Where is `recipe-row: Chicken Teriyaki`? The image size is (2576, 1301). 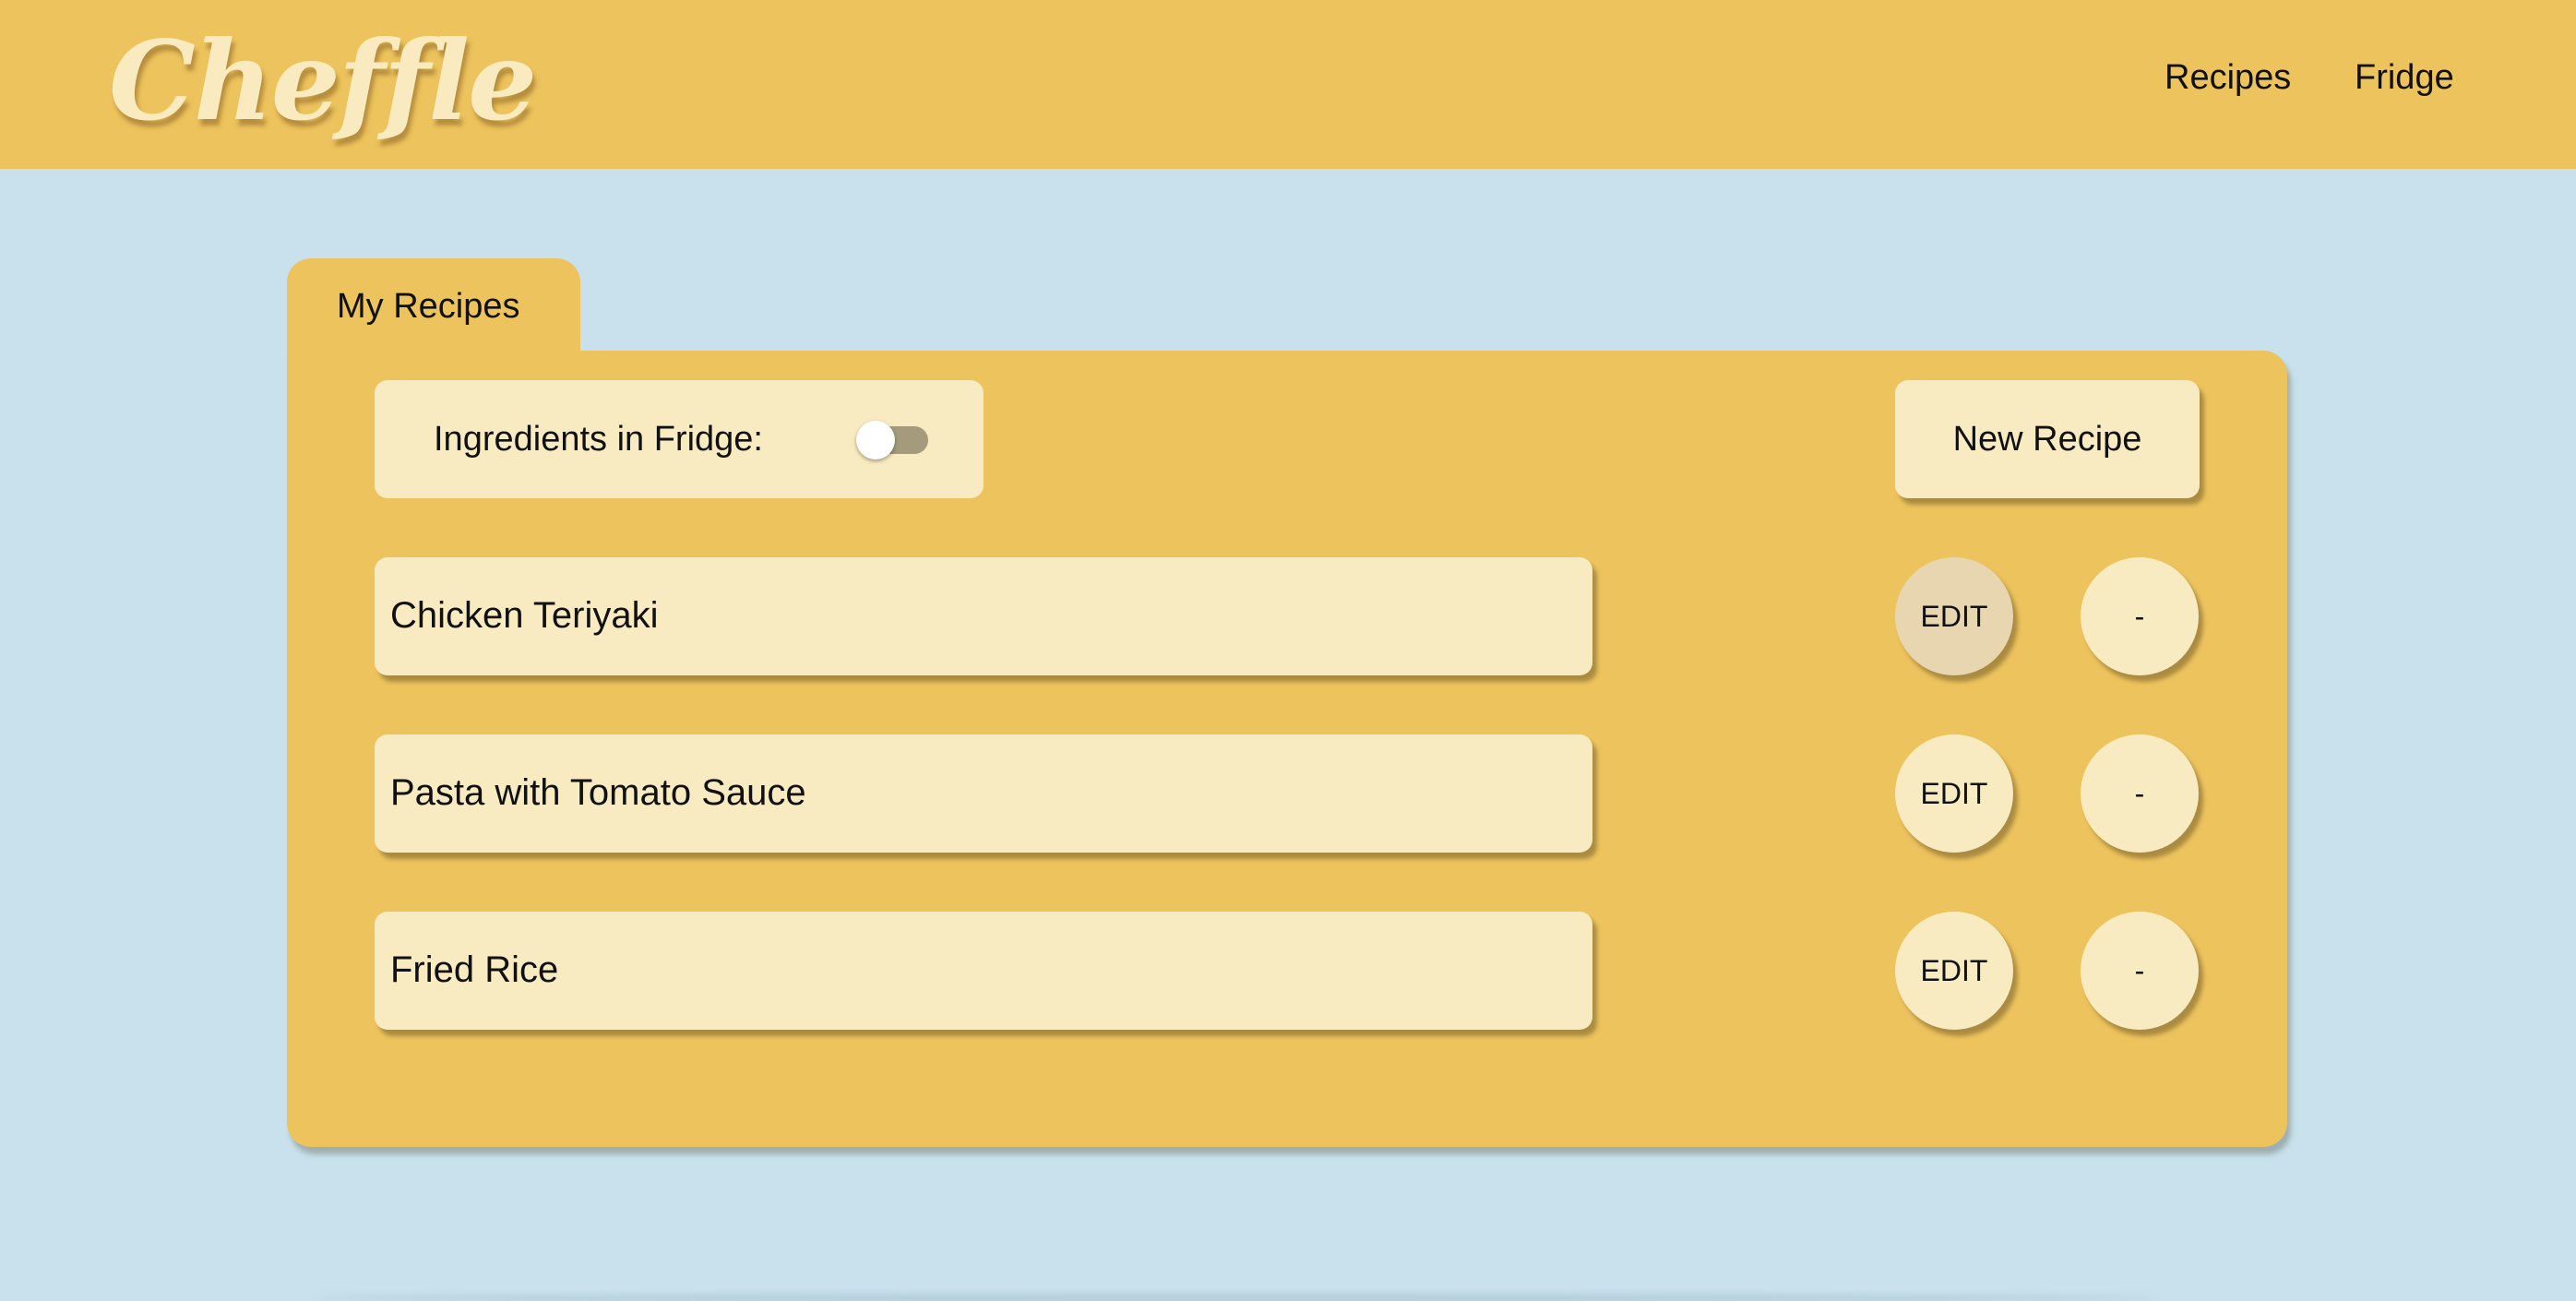
recipe-row: Chicken Teriyaki is located at coordinates (983, 616).